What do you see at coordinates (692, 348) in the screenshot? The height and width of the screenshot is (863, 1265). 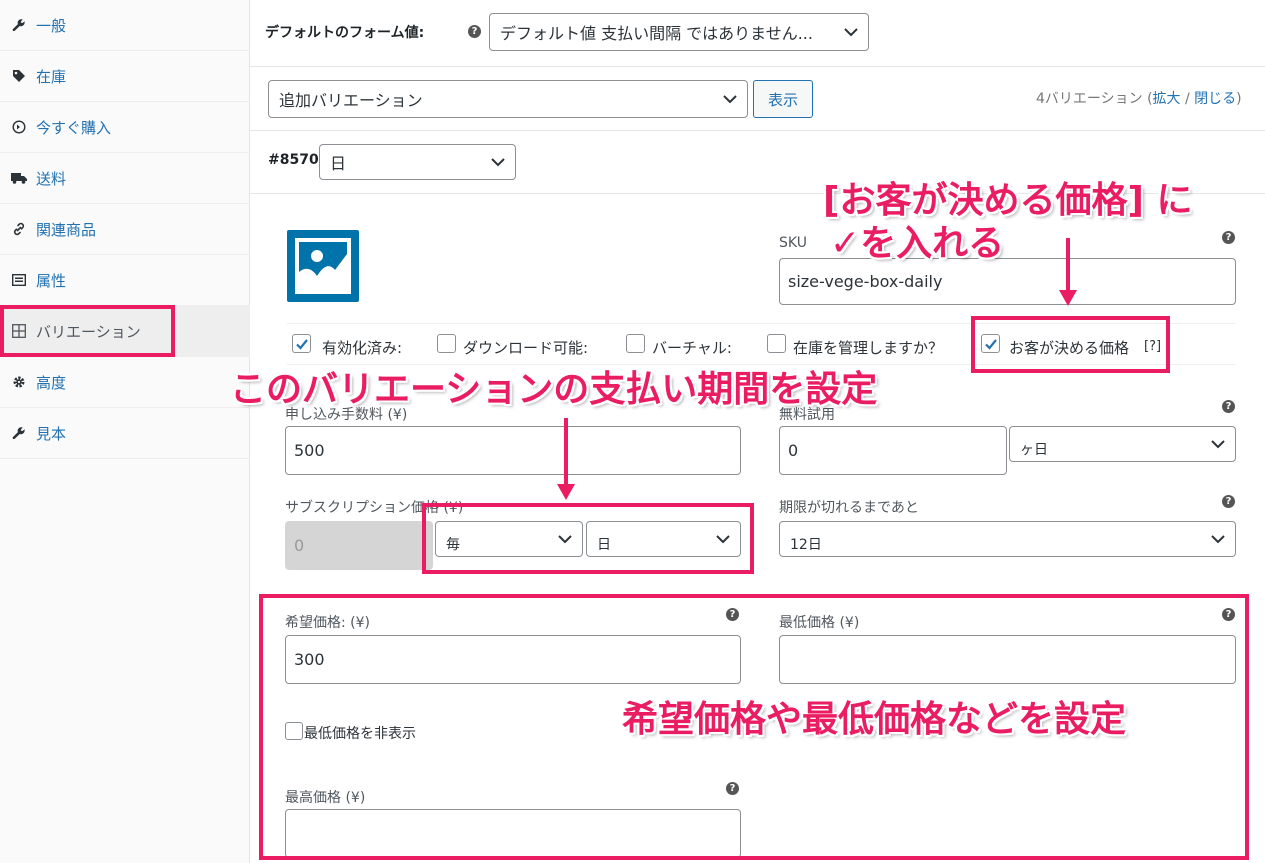 I see `virtual-label: バーチャル:` at bounding box center [692, 348].